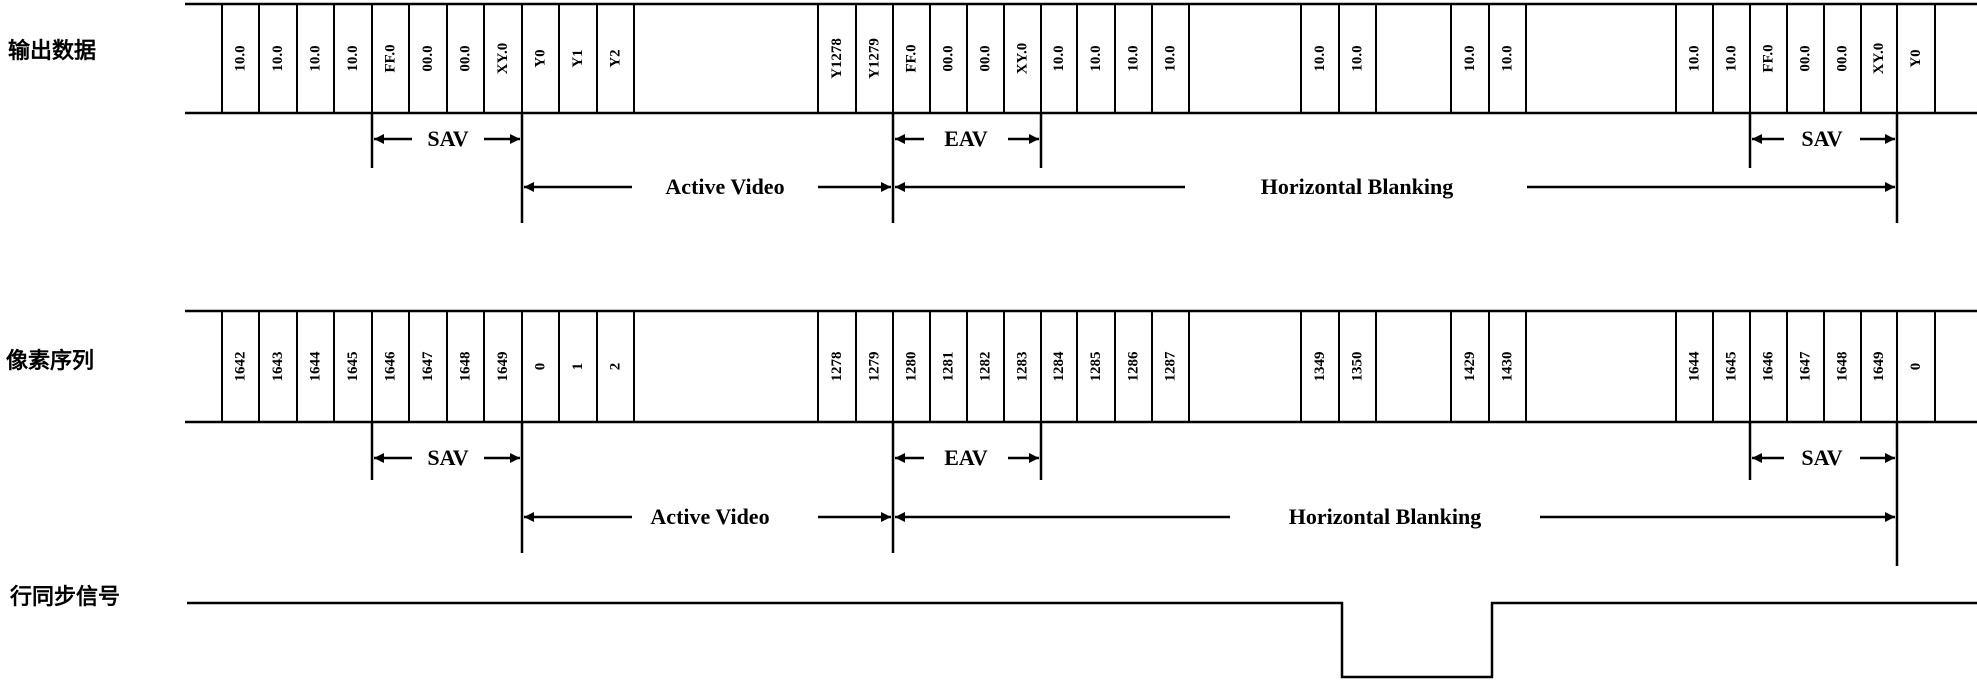 Image resolution: width=1977 pixels, height=682 pixels. Describe the element at coordinates (1171, 366) in the screenshot. I see `pixel-sequence-cell: 1287` at that location.